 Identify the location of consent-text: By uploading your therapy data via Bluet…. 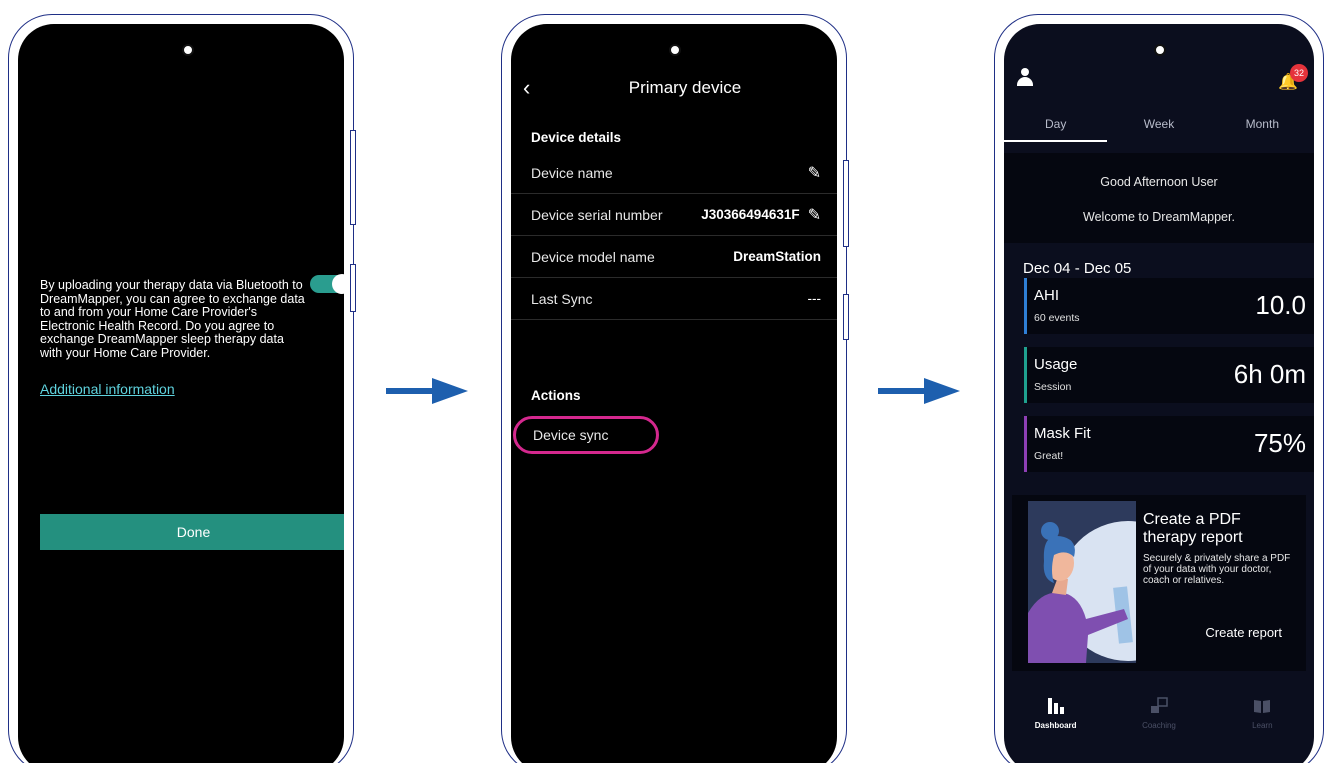
(172, 319).